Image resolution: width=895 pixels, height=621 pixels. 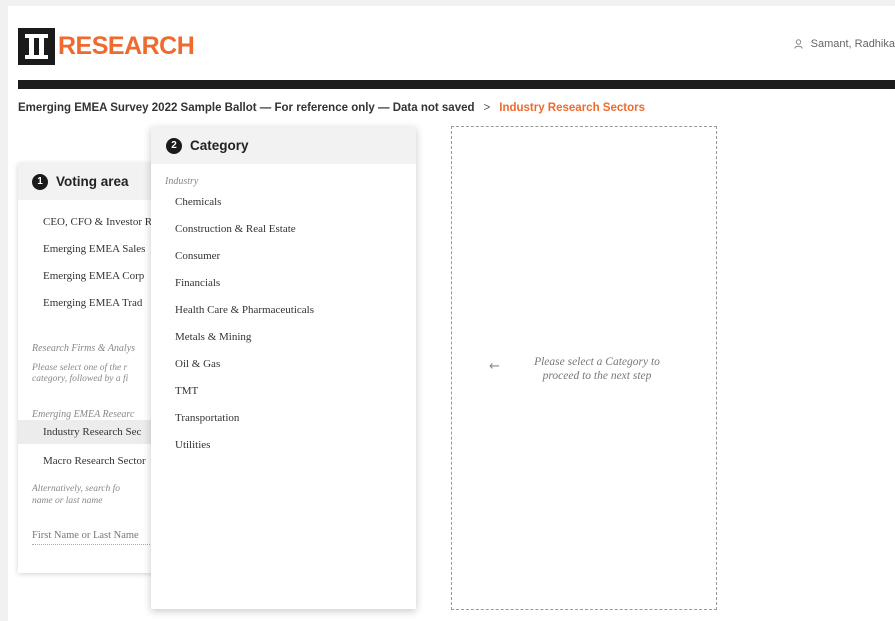 What do you see at coordinates (97, 537) in the screenshot?
I see `name-search-input` at bounding box center [97, 537].